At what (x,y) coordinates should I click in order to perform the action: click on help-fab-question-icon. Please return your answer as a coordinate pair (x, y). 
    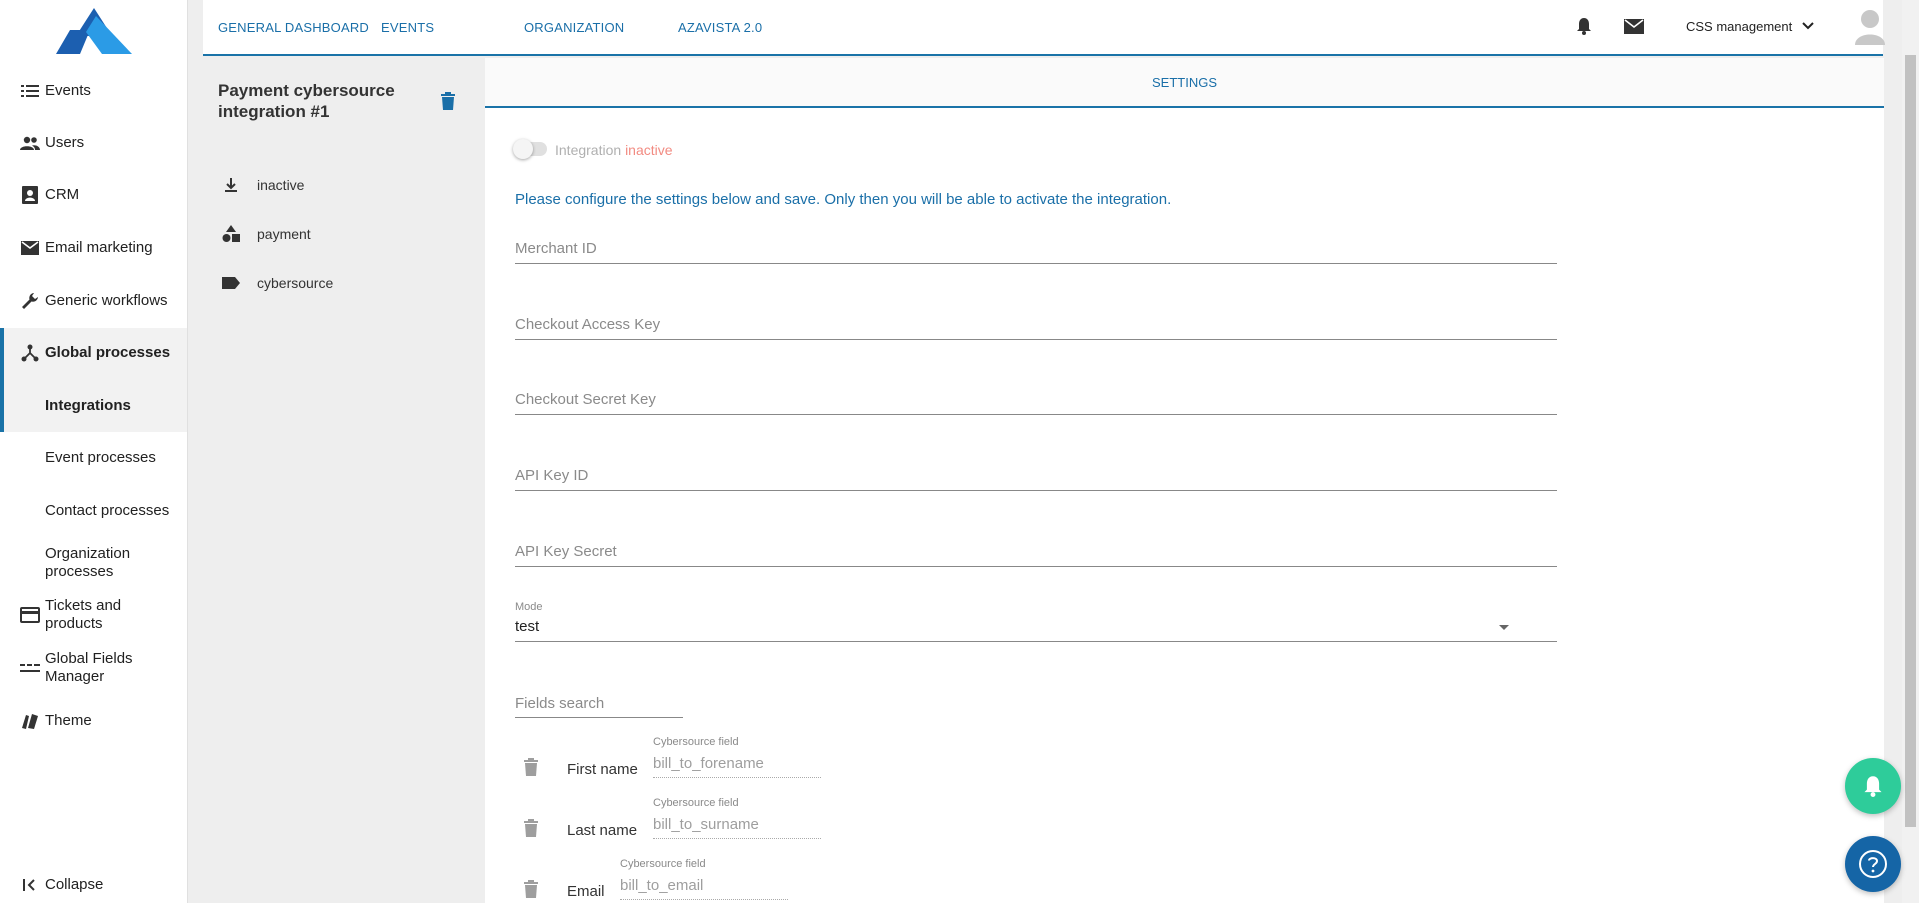
    Looking at the image, I should click on (1873, 864).